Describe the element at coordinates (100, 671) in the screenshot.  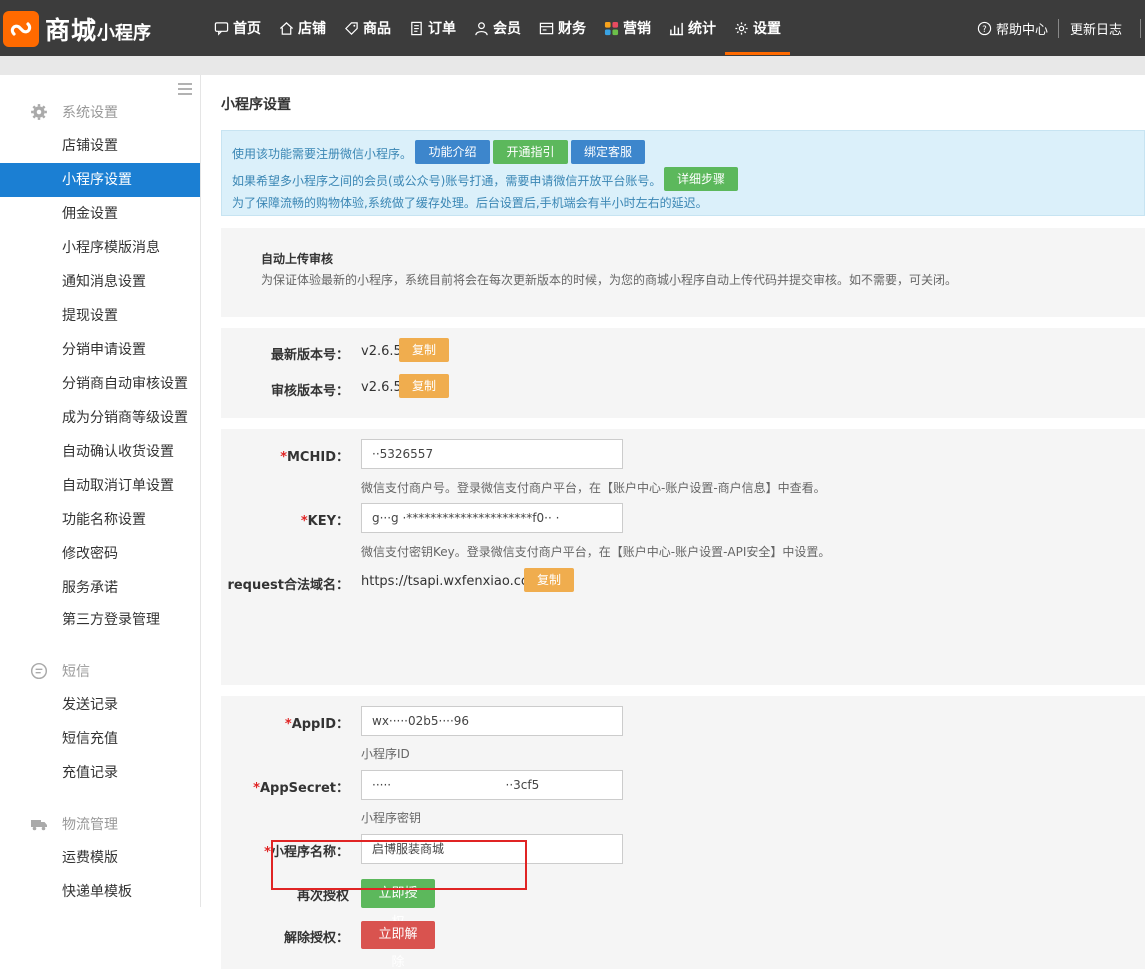
I see `sidebar-group-sms: 短信` at that location.